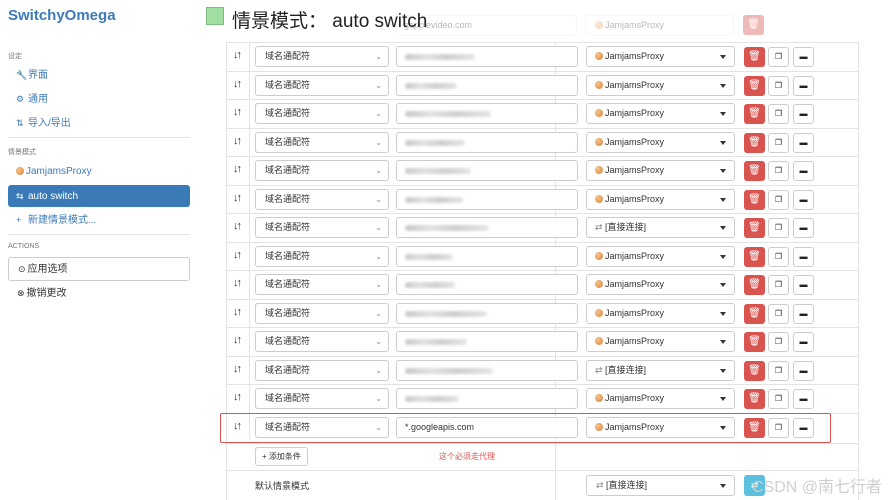 The width and height of the screenshot is (892, 500). What do you see at coordinates (99, 196) in the screenshot?
I see `sidebar-item-auto-switch: ⇆ auto switch` at bounding box center [99, 196].